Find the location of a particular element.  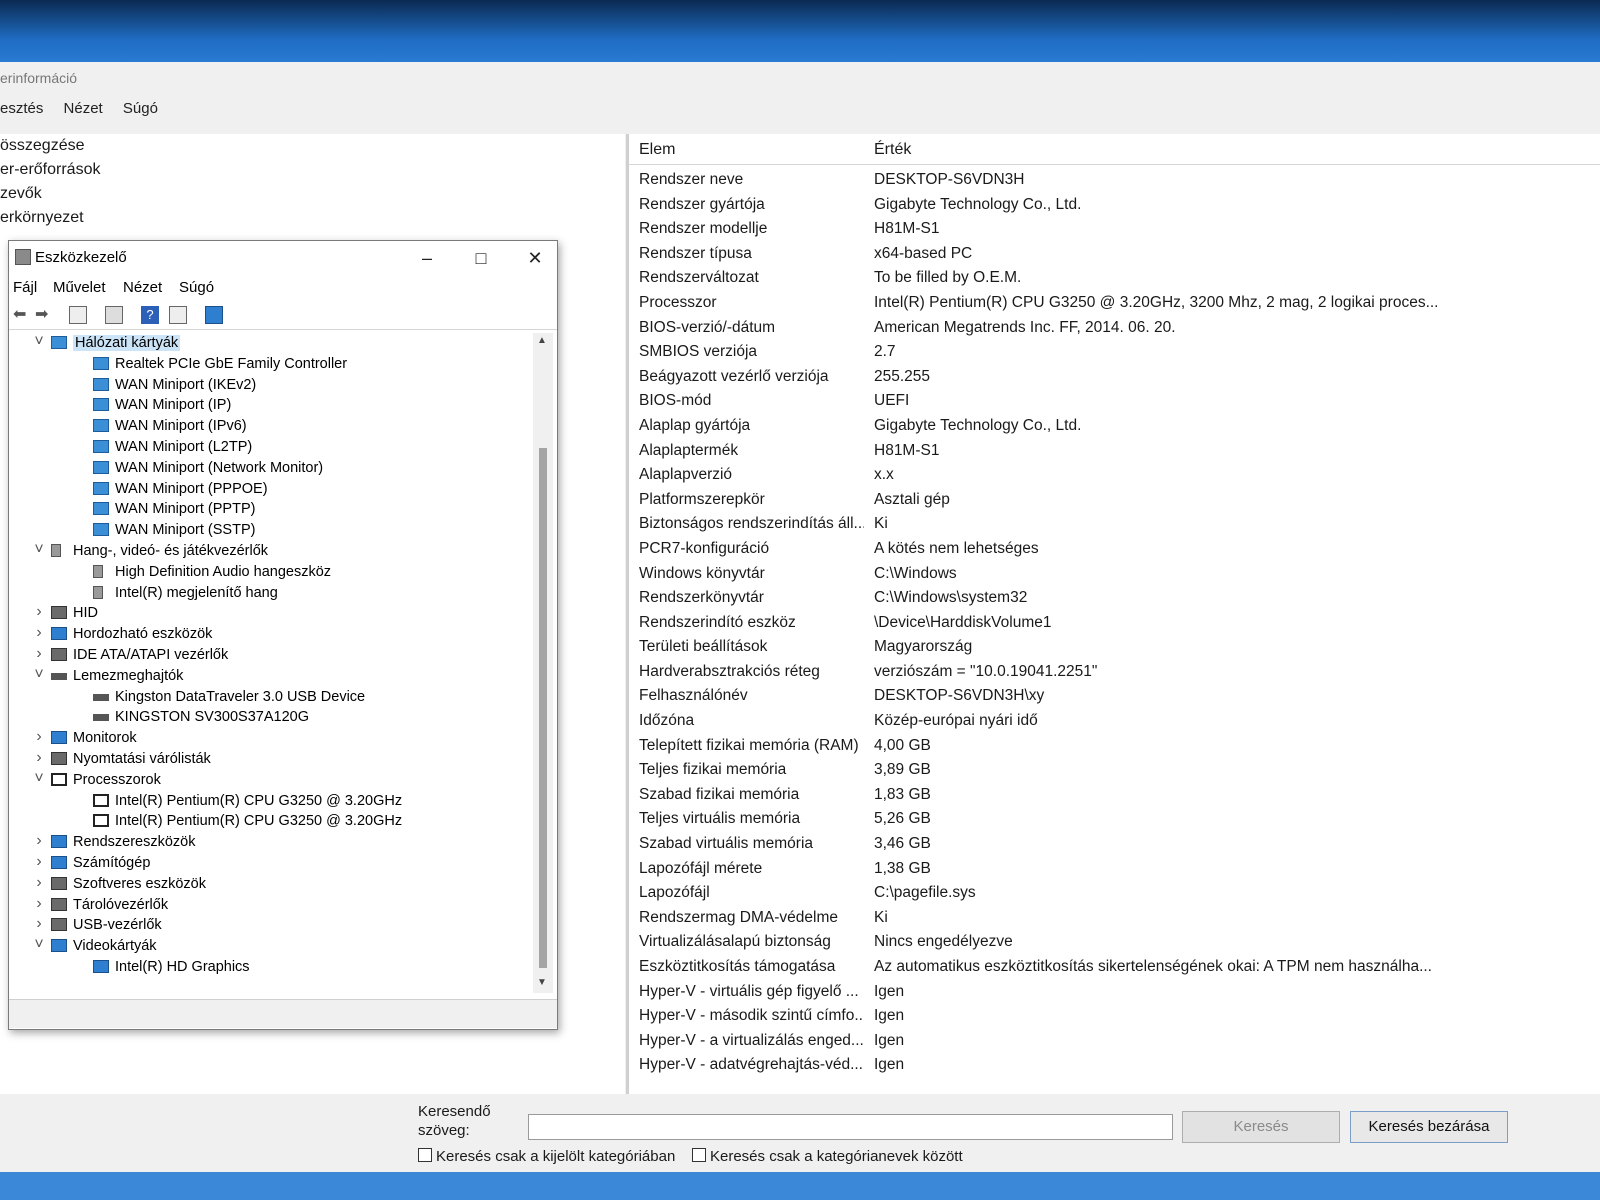

device-item: Kingston DataTraveler 3.0 USB Device is located at coordinates (271, 697).